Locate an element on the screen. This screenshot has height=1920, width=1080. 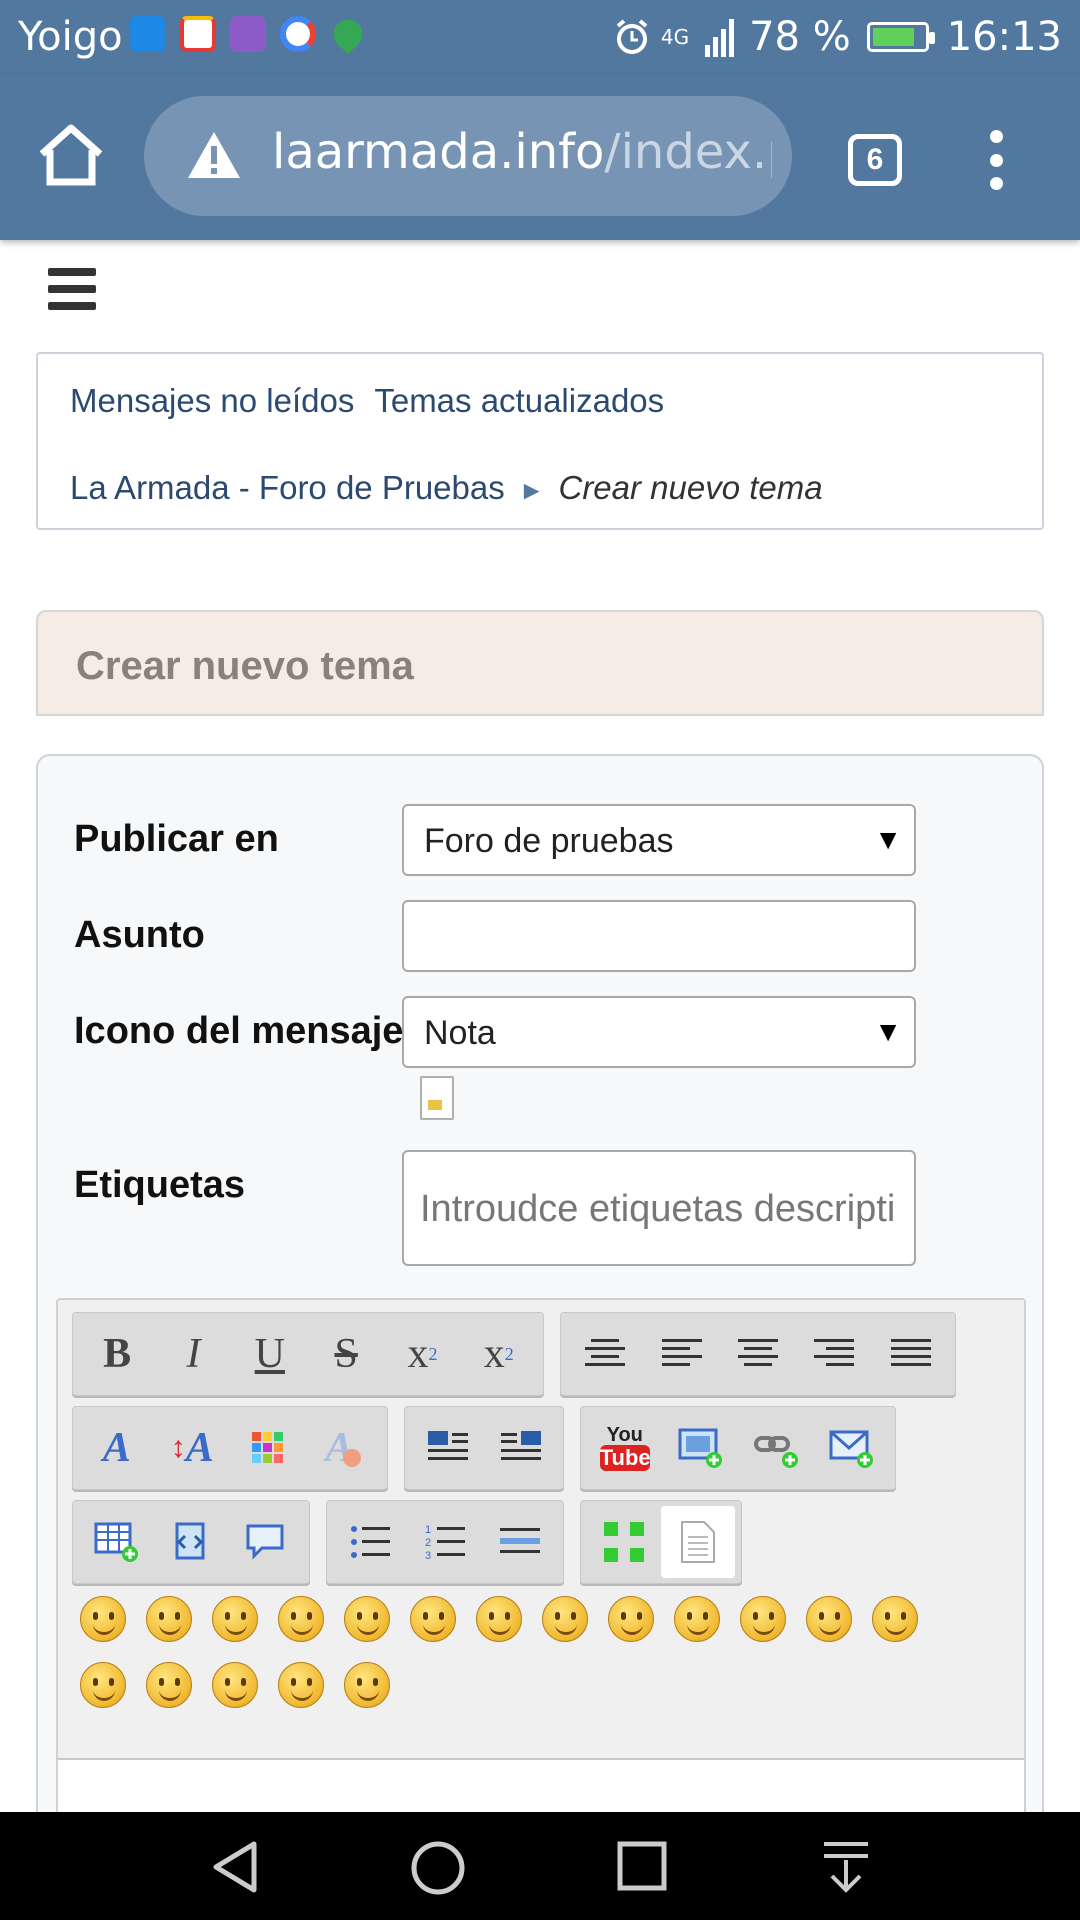
underline-icon: U is located at coordinates (270, 1354).